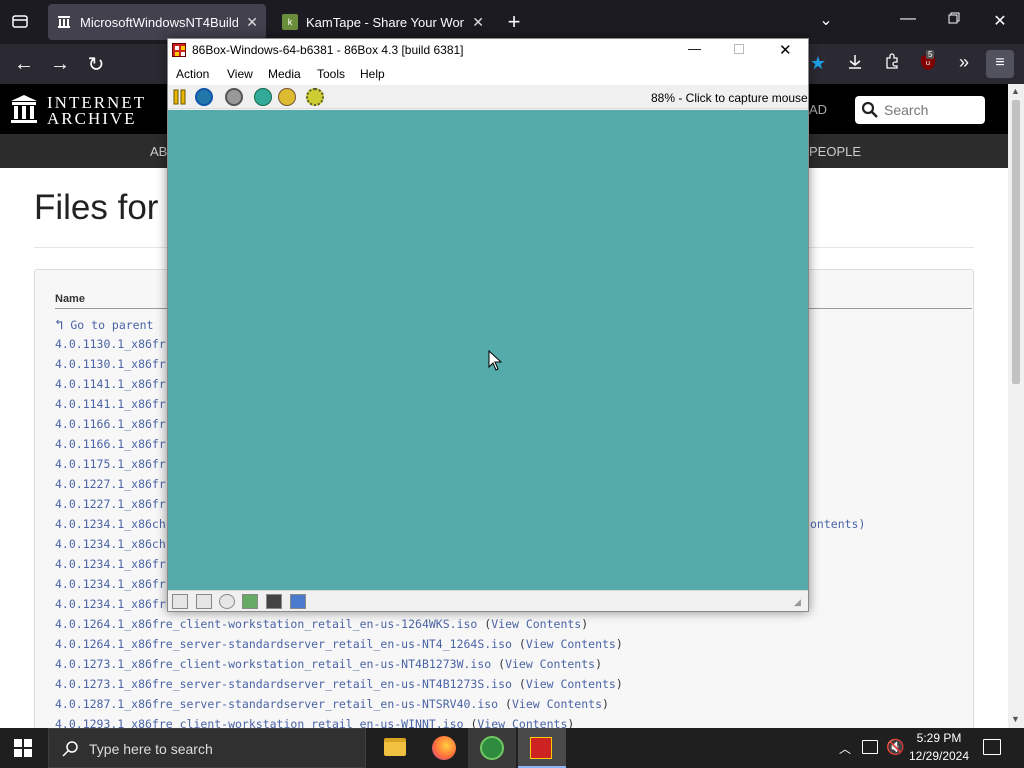  I want to click on file-explorer-icon, so click(395, 747).